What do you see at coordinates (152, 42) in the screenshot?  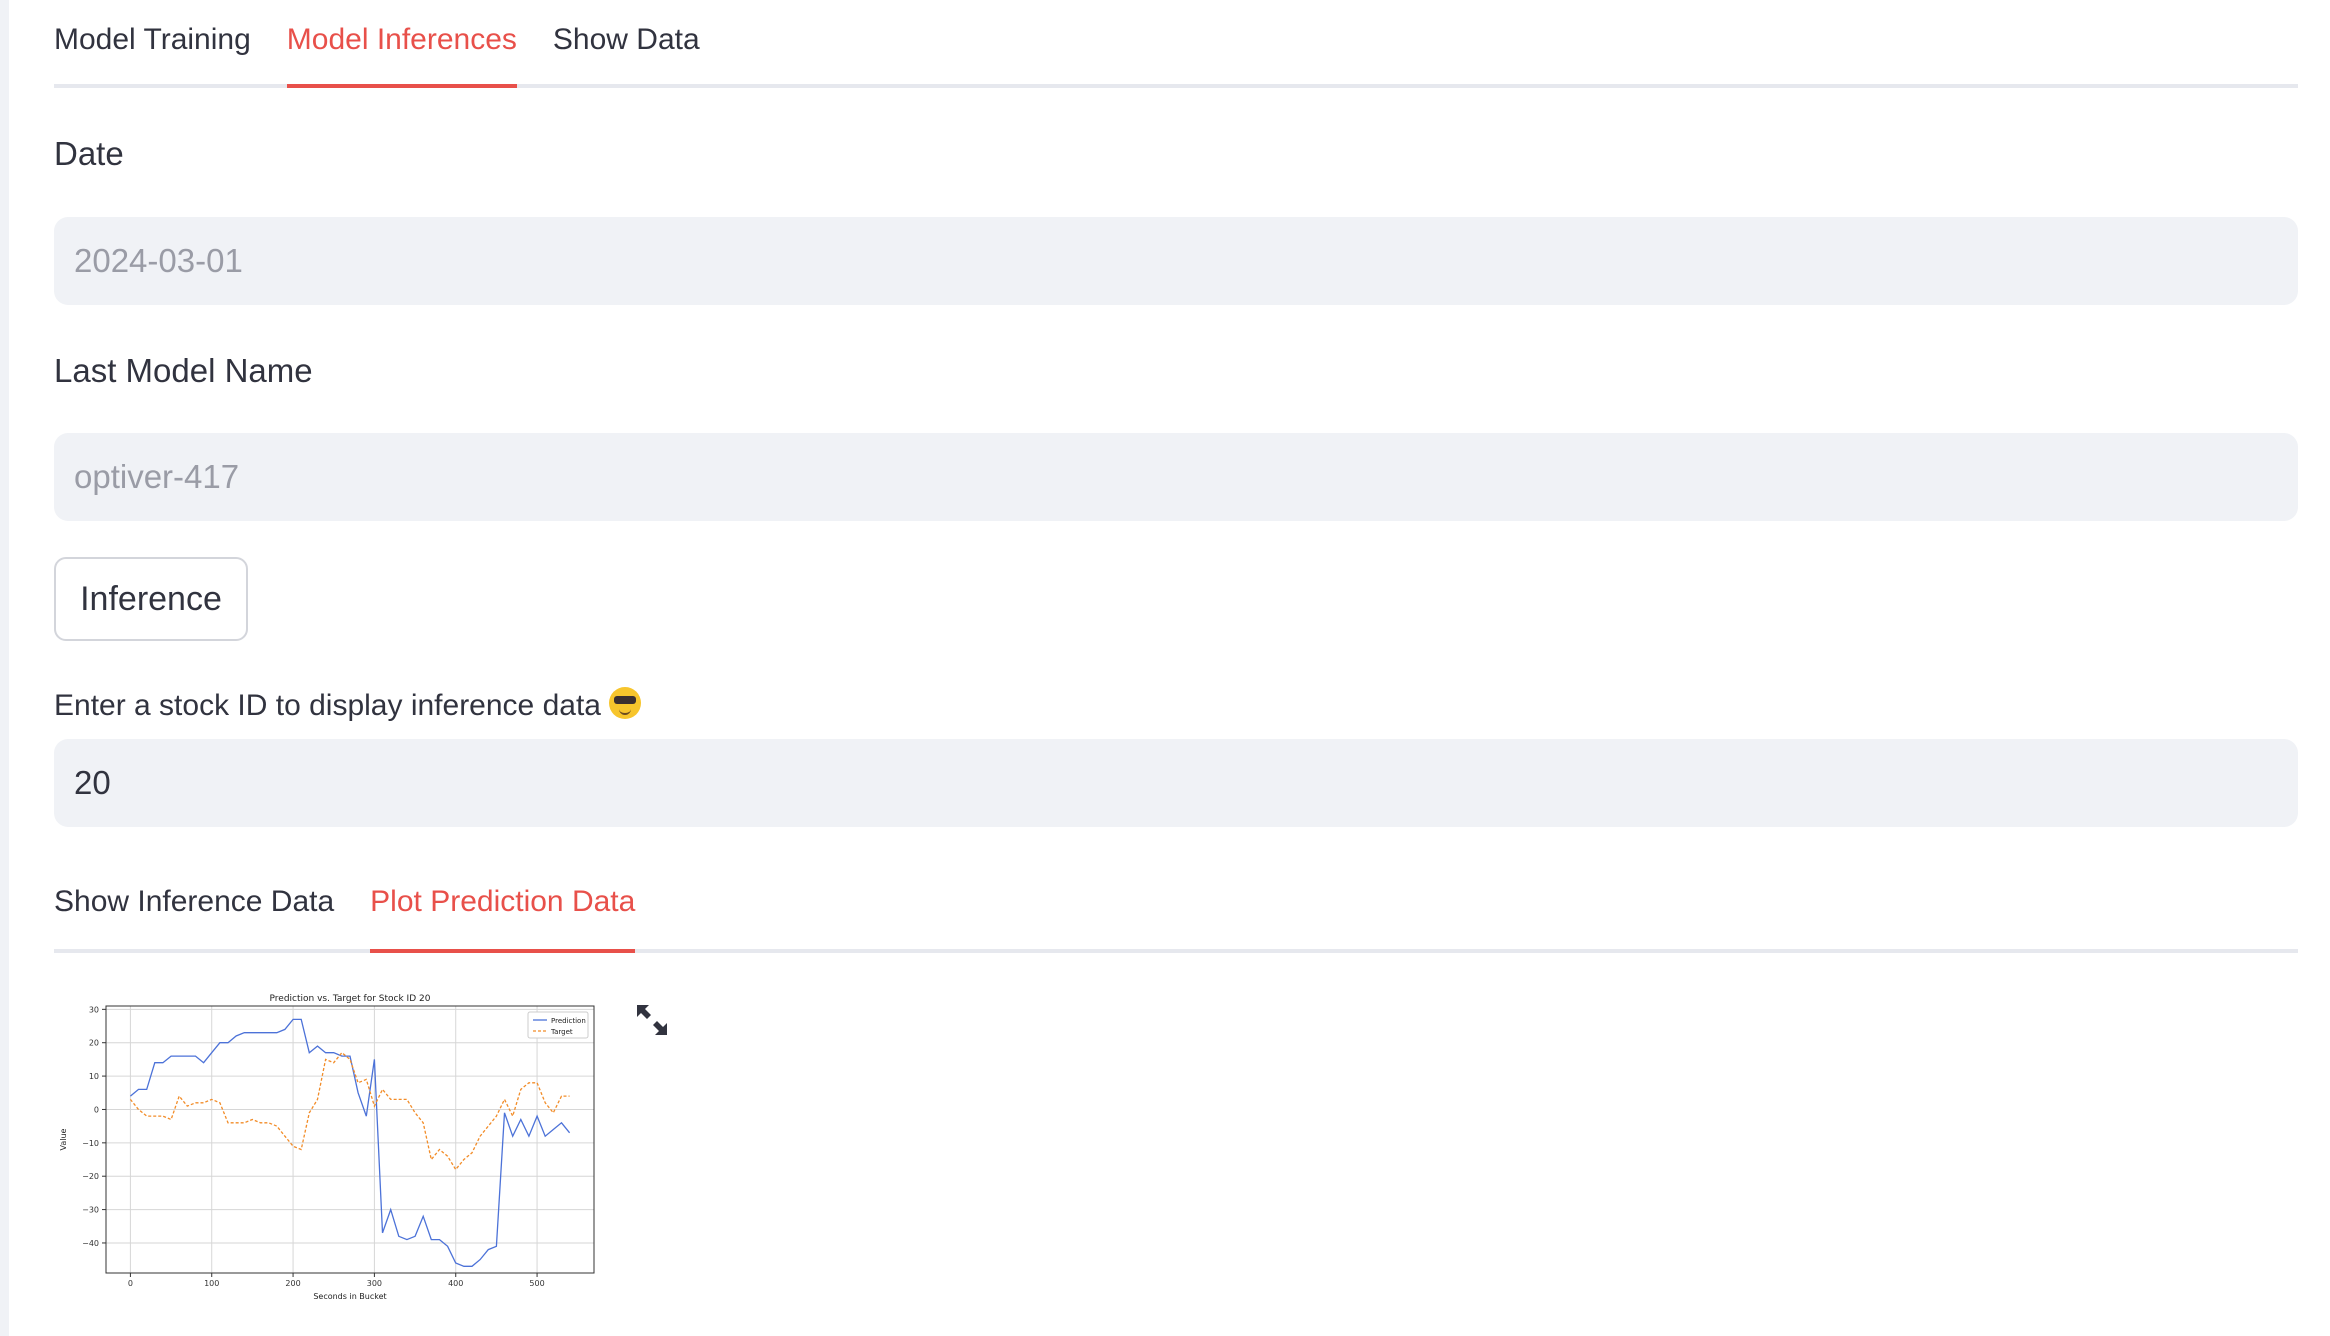 I see `tab-model-training: Model Training` at bounding box center [152, 42].